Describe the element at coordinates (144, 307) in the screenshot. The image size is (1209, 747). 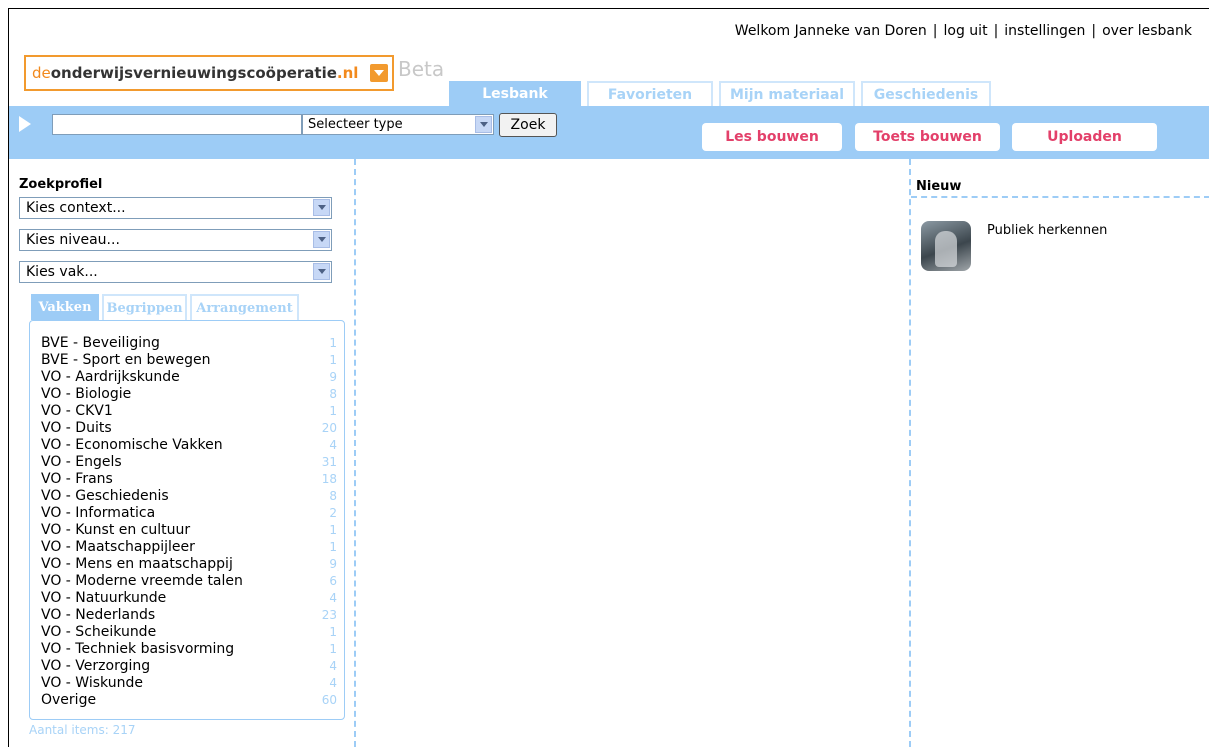
I see `subtab-begrippen: Begrippen` at that location.